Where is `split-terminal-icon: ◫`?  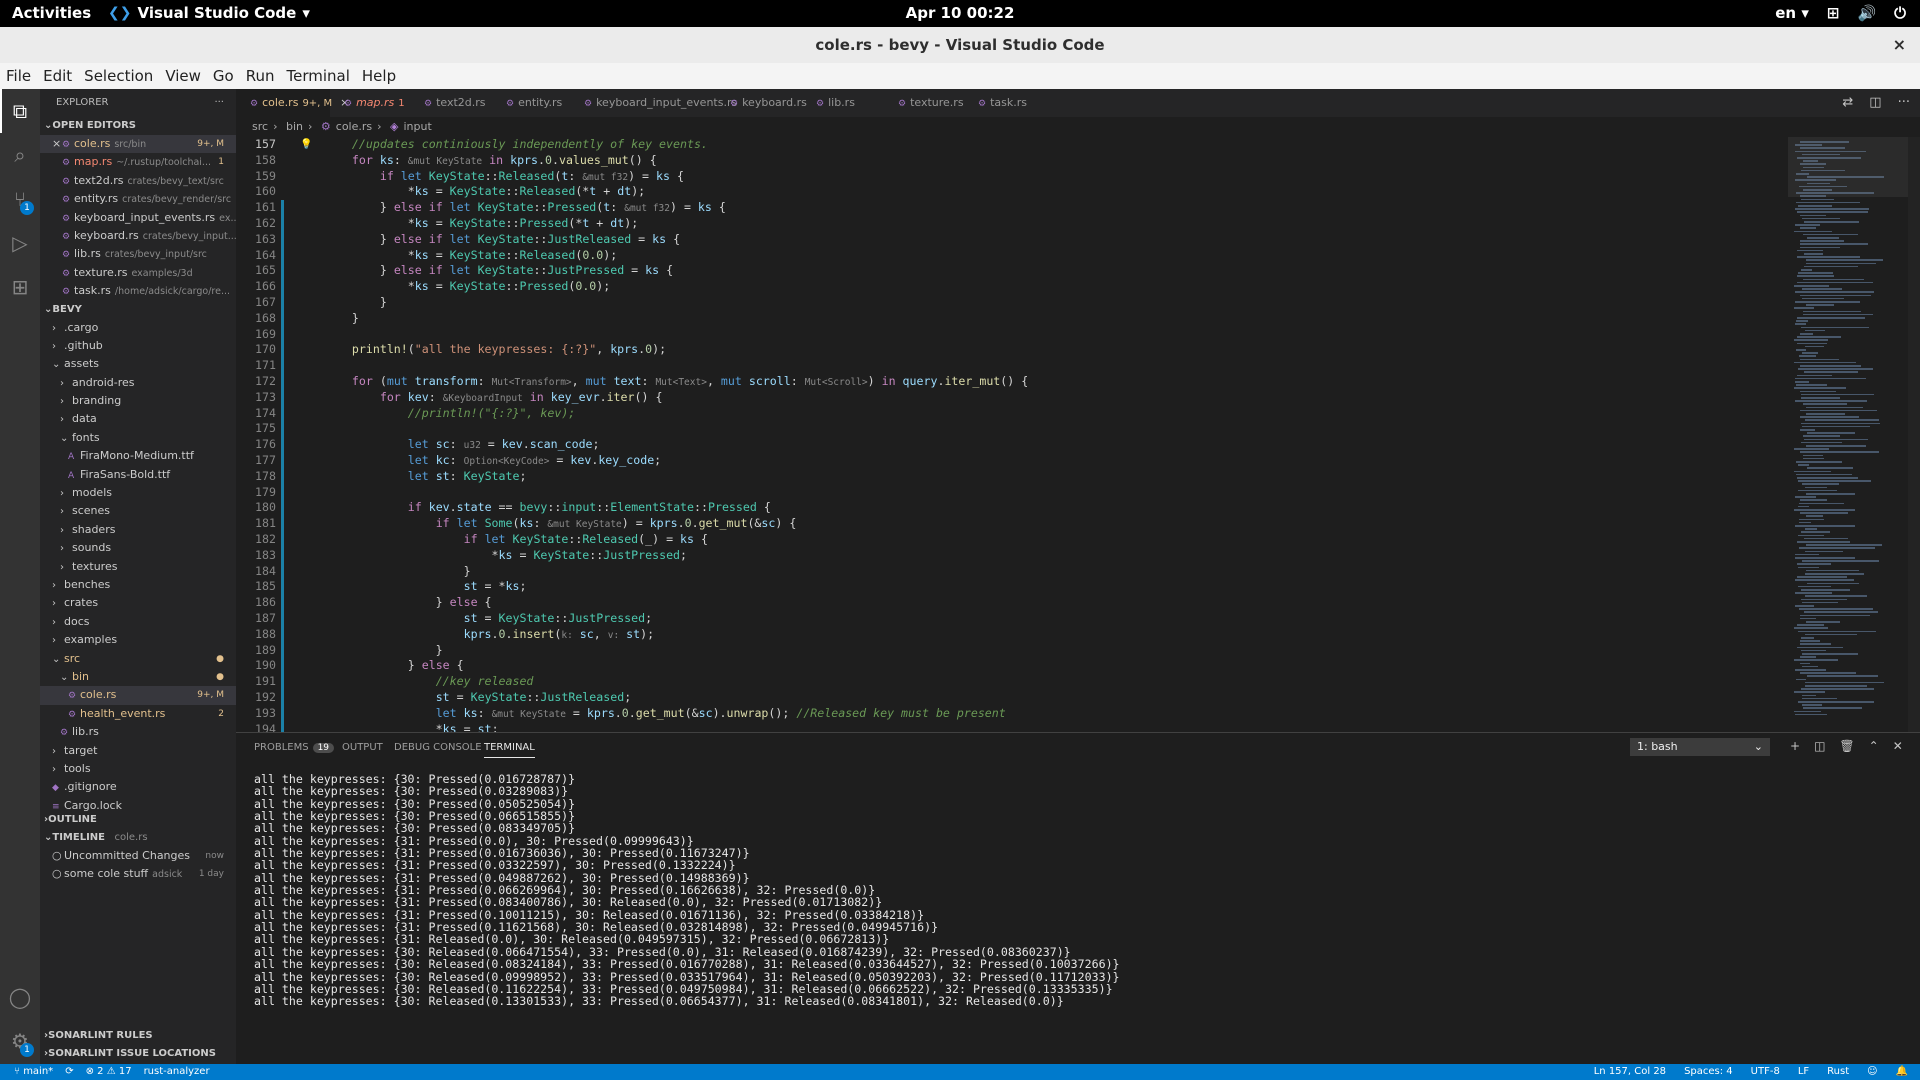
split-terminal-icon: ◫ is located at coordinates (1819, 746).